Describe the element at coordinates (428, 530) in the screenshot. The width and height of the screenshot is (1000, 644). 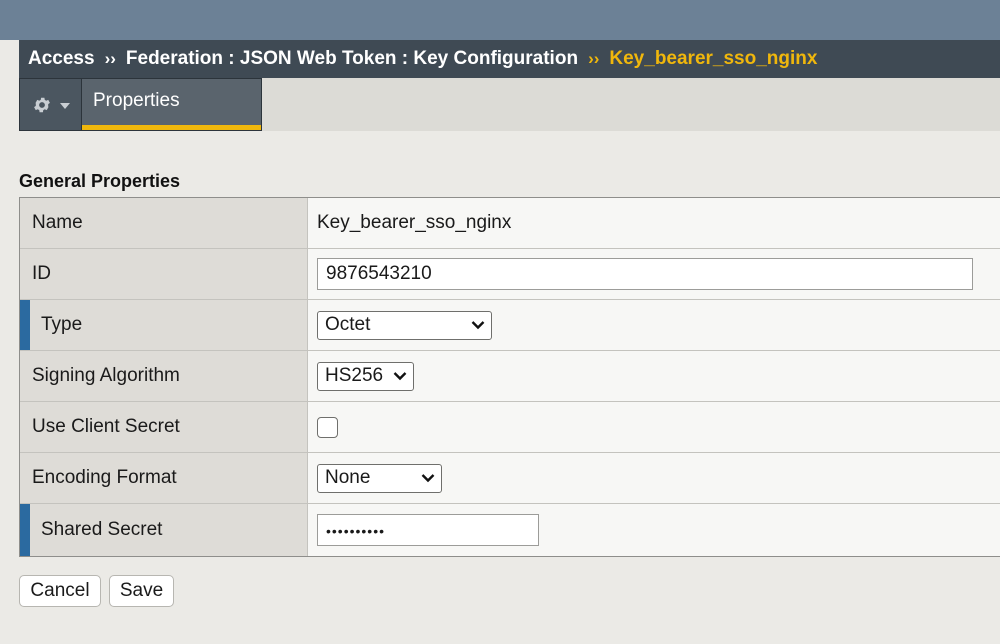
I see `shared-secret-input: ••••••••••` at that location.